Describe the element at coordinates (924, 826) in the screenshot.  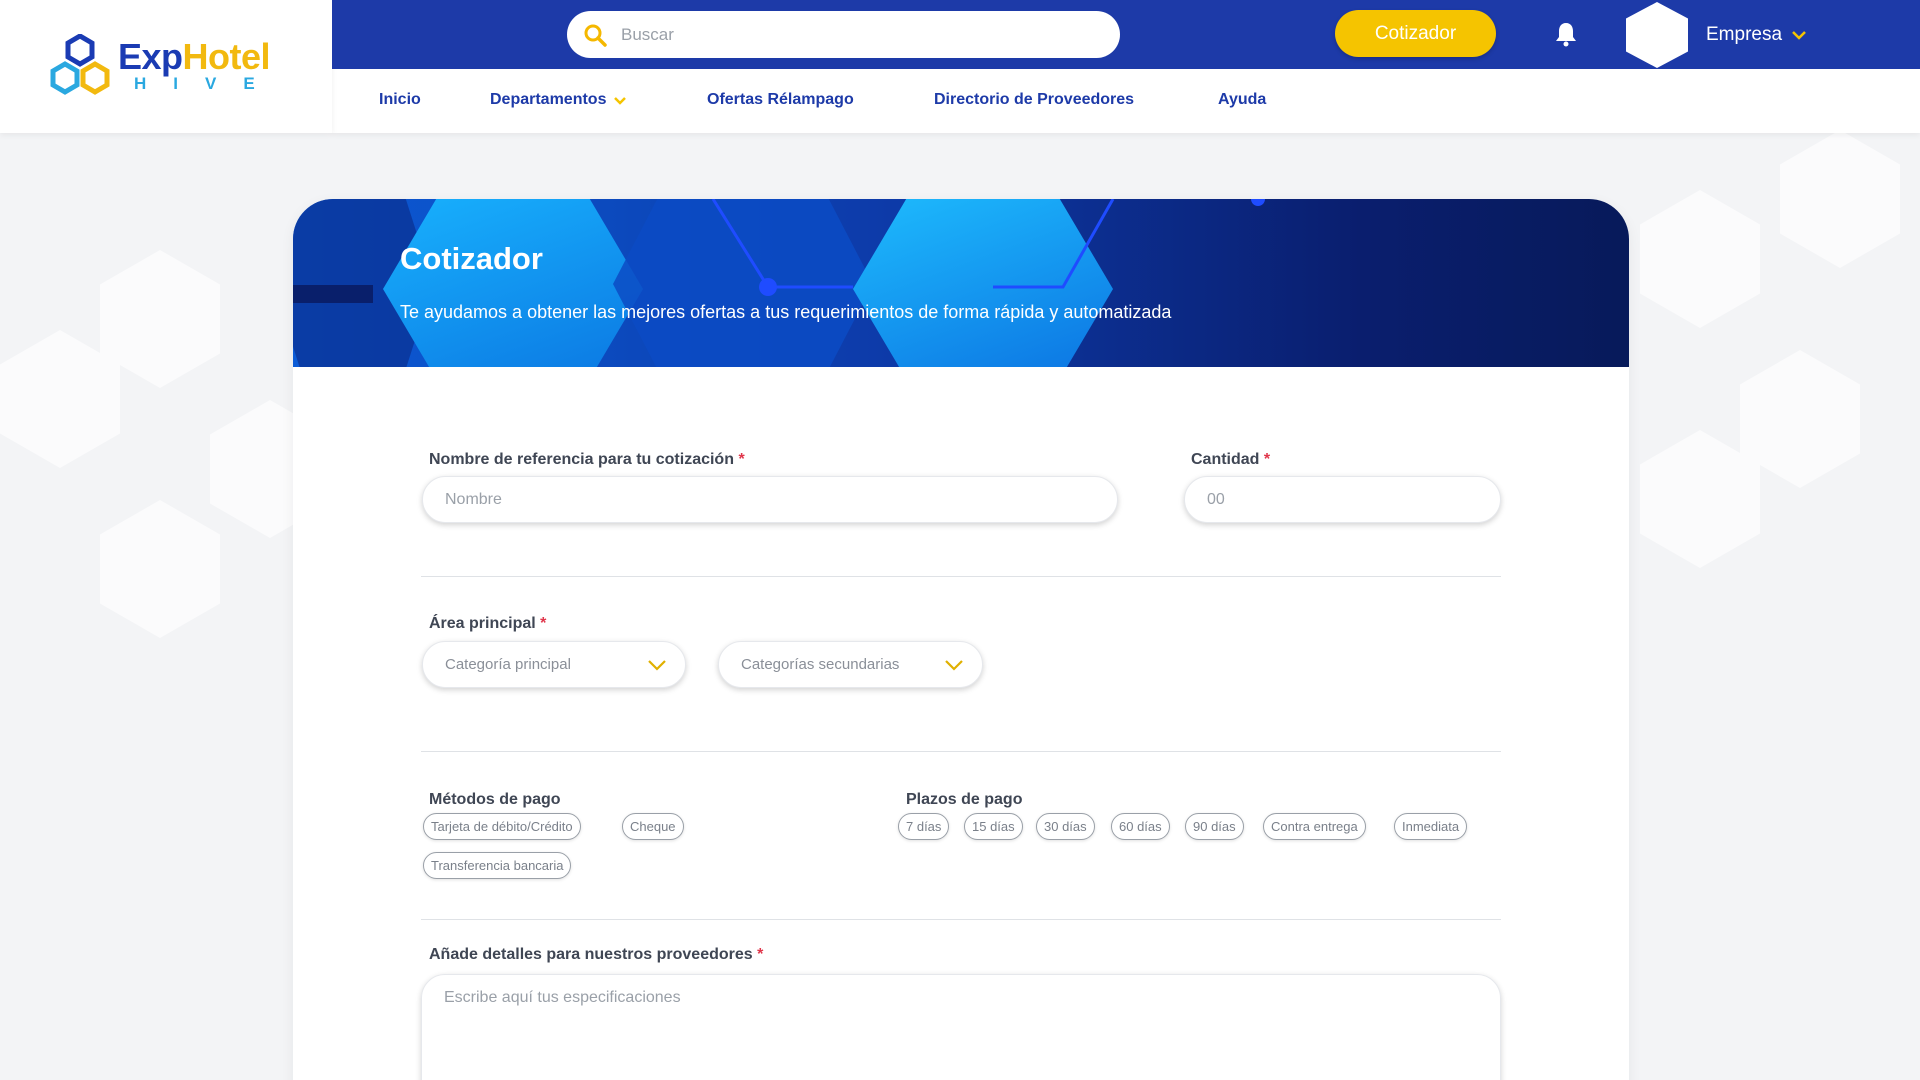
I see `payment-term-chip: 7 días` at that location.